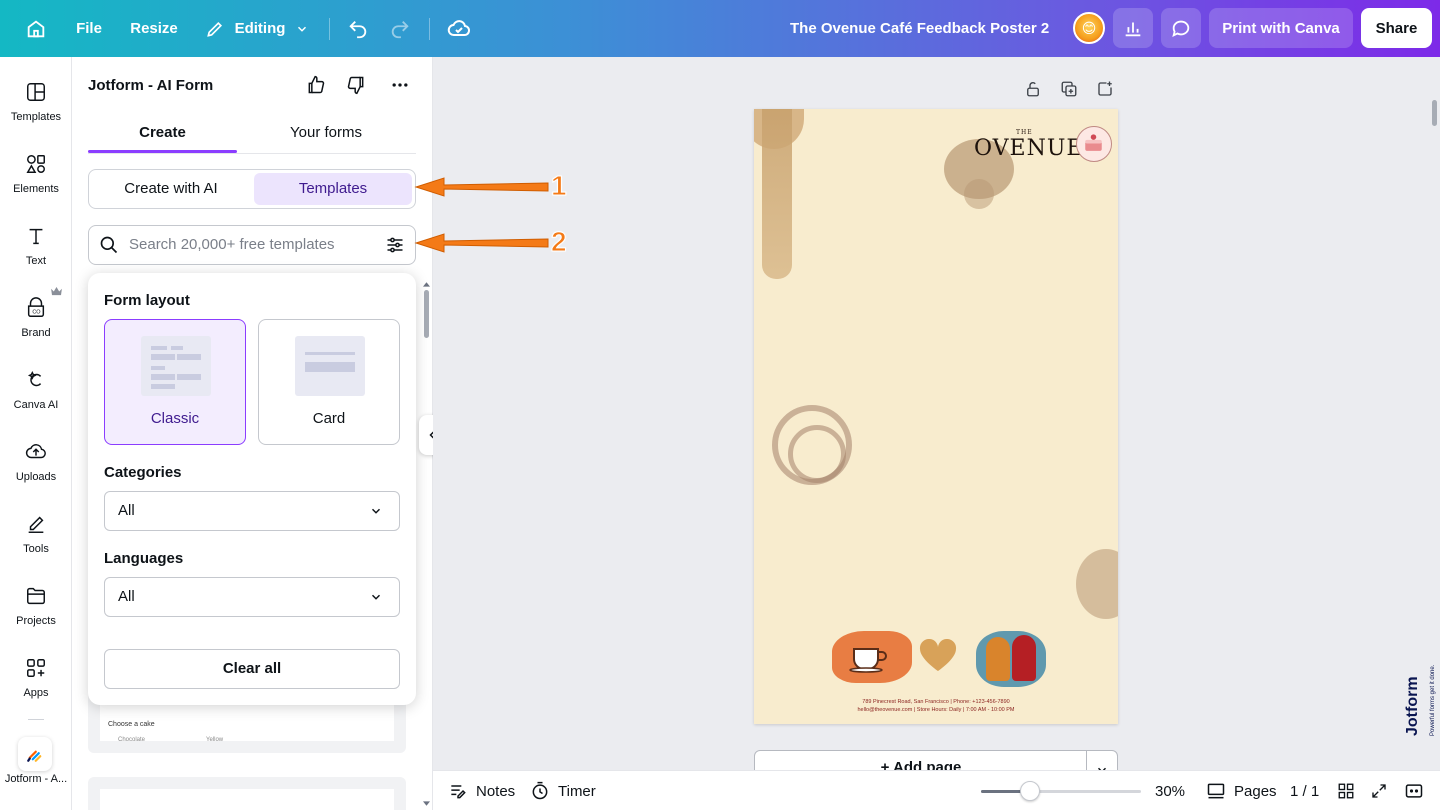 The height and width of the screenshot is (810, 1440). Describe the element at coordinates (919, 28) in the screenshot. I see `document-title: The Ovenue Café Feedback Poster 2` at that location.